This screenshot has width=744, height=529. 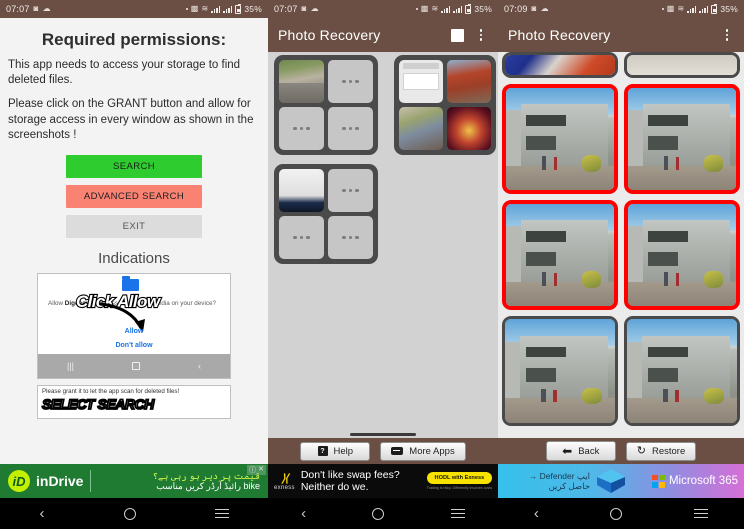 I want to click on microsoft-copy: ایپ Defender → حاصل کریں, so click(x=547, y=481).